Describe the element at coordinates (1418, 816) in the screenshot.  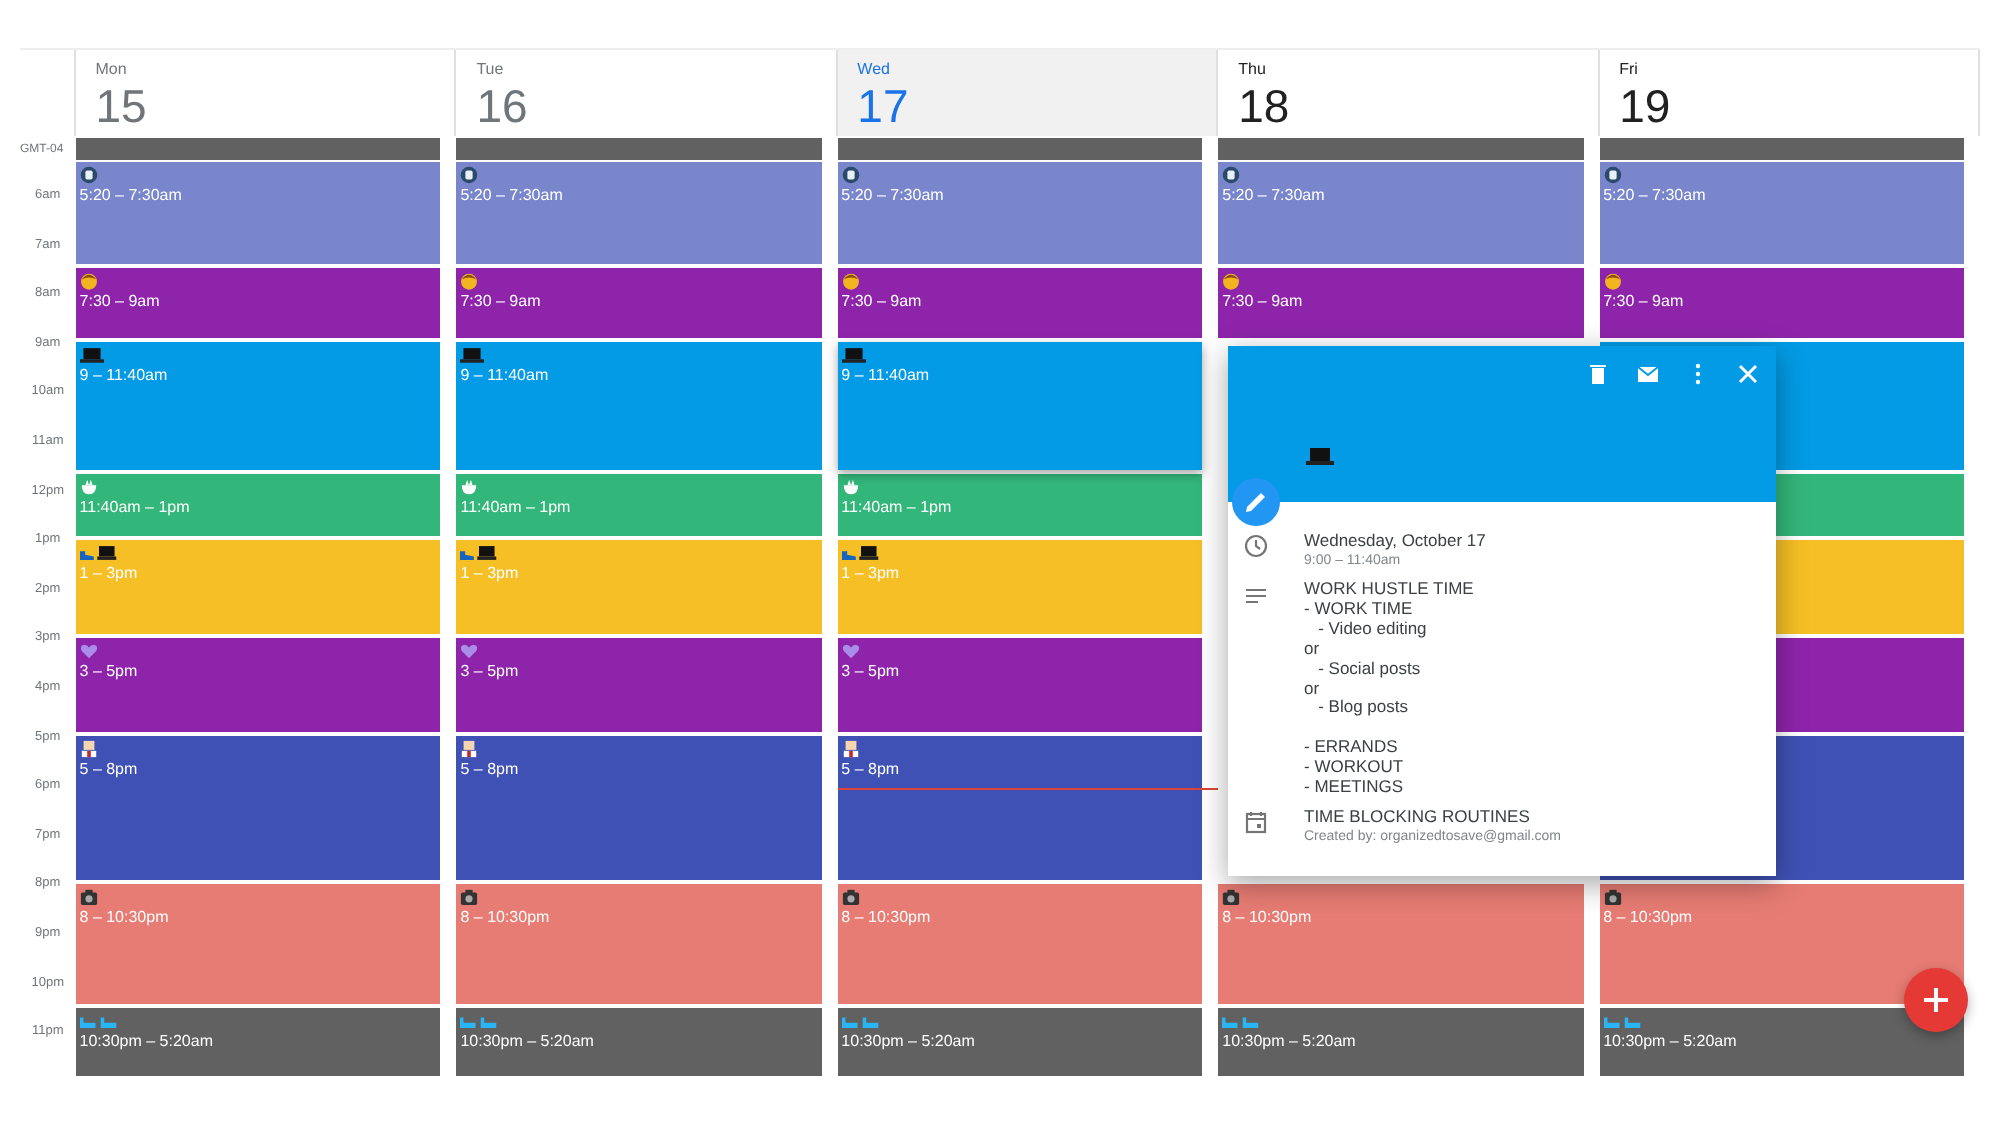
I see `calendar-name: TIME BLOCKING ROUTINES` at that location.